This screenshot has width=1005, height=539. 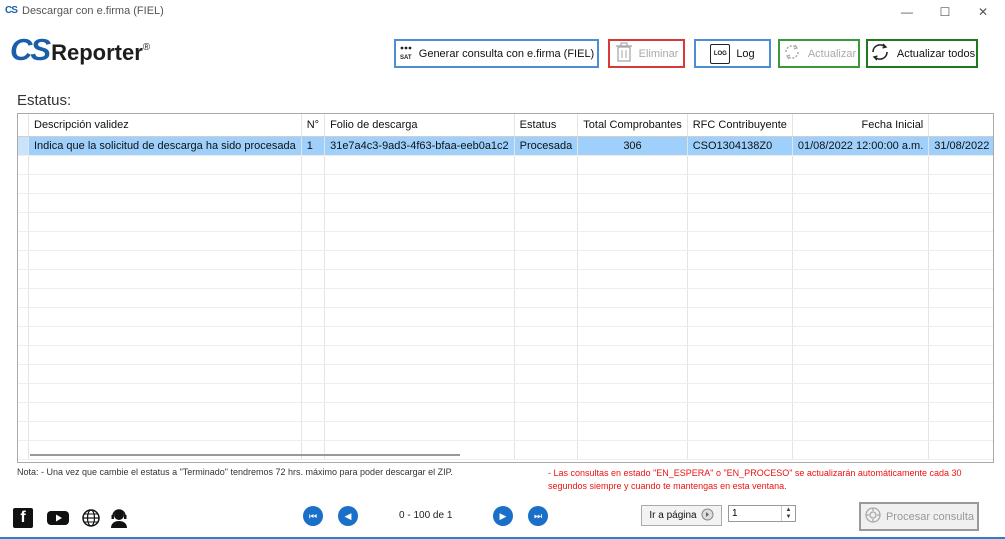 I want to click on scrollbar-thumb, so click(x=245, y=455).